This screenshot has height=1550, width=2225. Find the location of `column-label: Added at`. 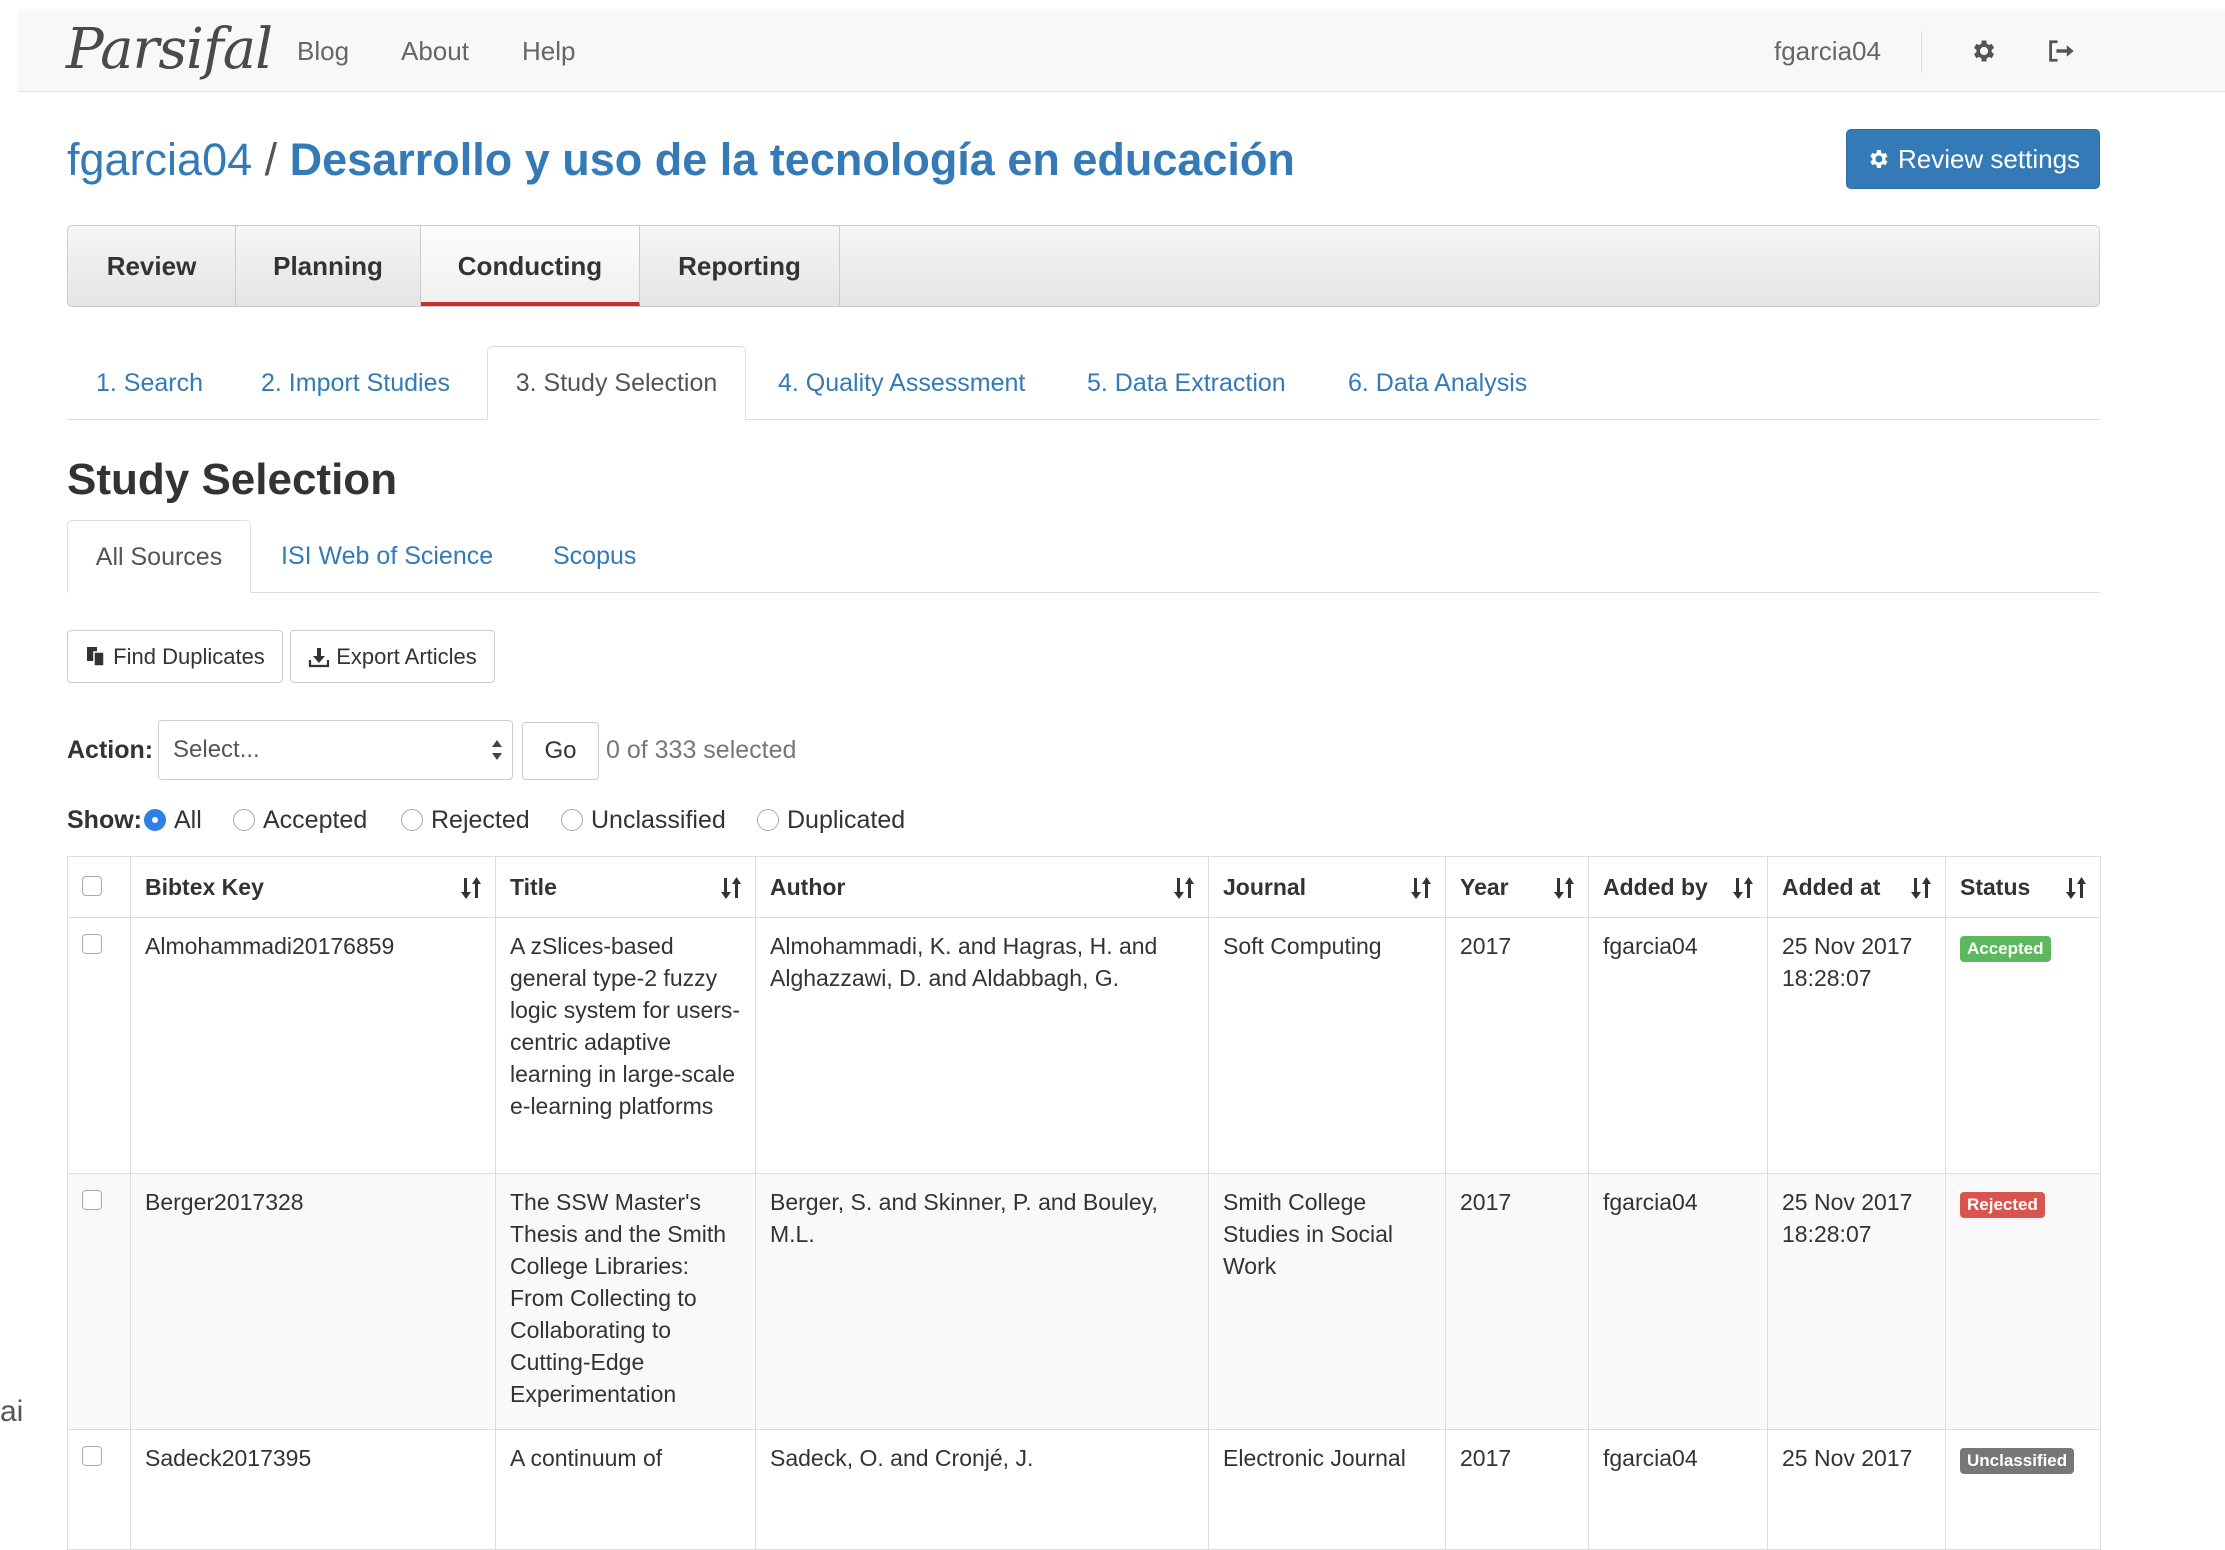

column-label: Added at is located at coordinates (1831, 886).